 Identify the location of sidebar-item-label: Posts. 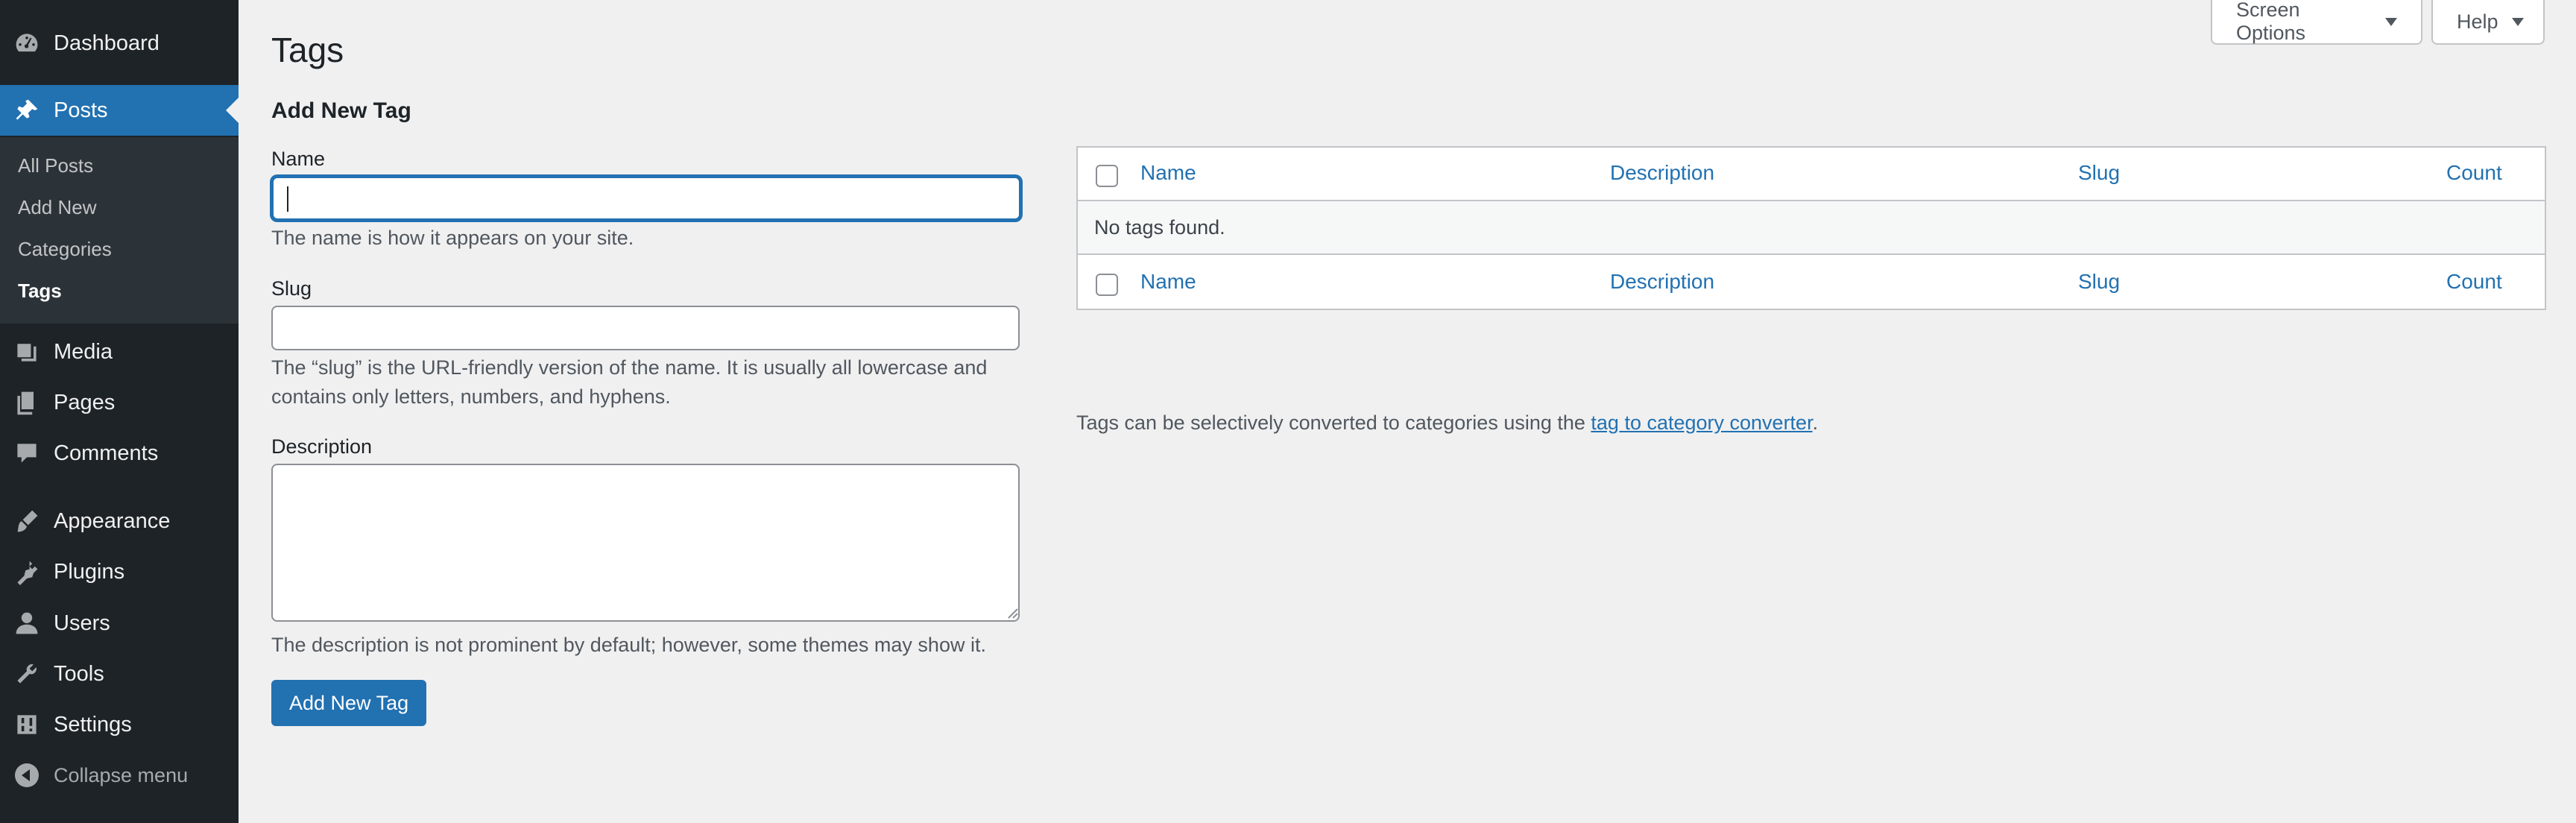
(81, 110).